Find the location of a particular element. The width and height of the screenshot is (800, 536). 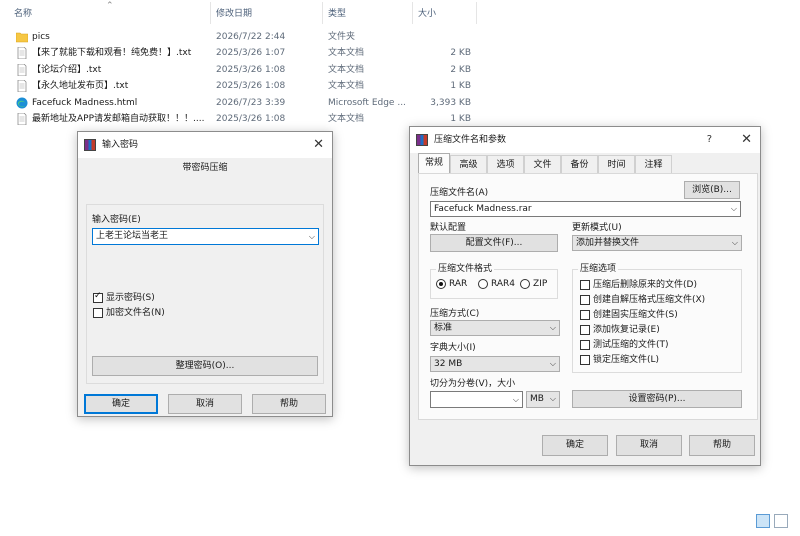

dialog-titlebar: 输入密码 ✕ is located at coordinates (205, 145).